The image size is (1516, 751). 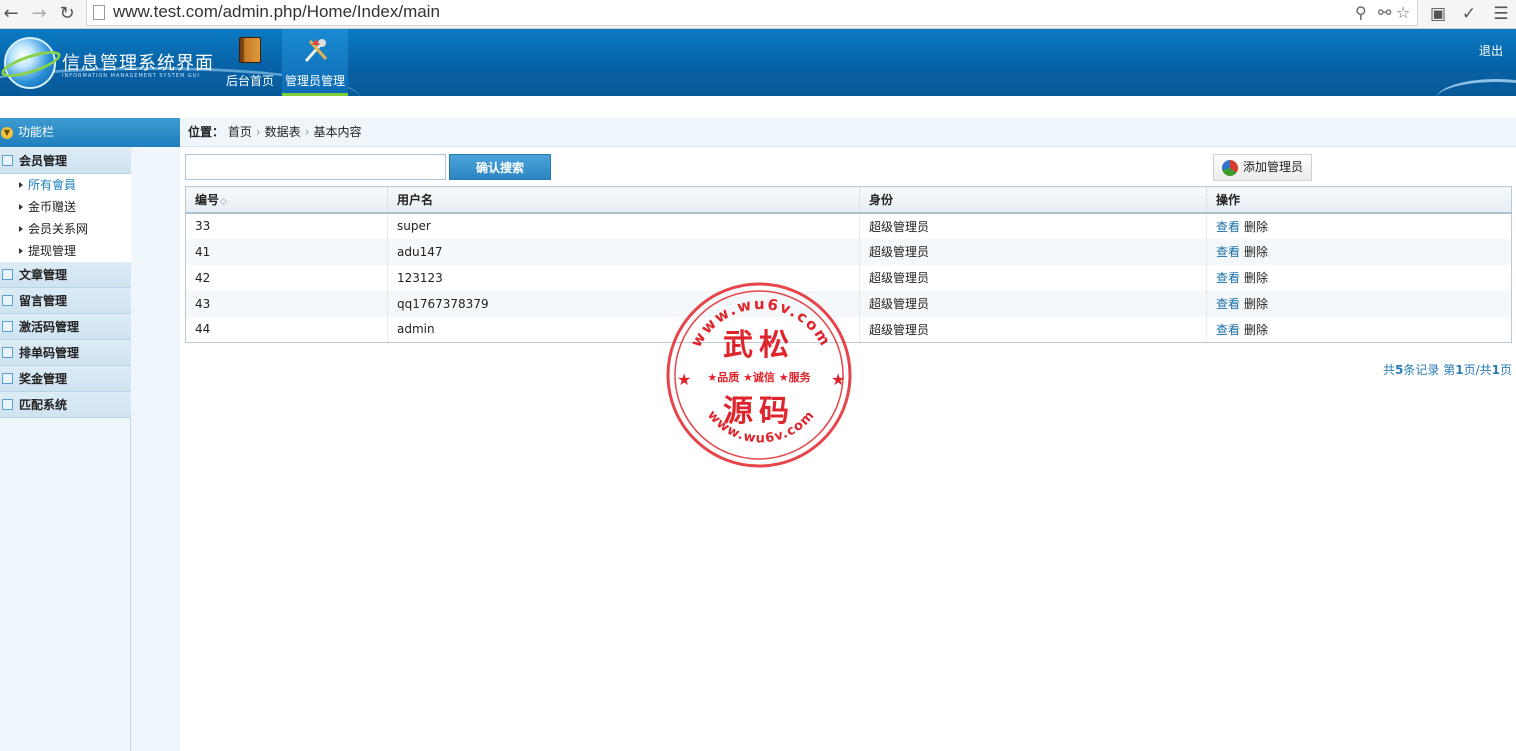 I want to click on column-header-role: 身份, so click(x=1033, y=200).